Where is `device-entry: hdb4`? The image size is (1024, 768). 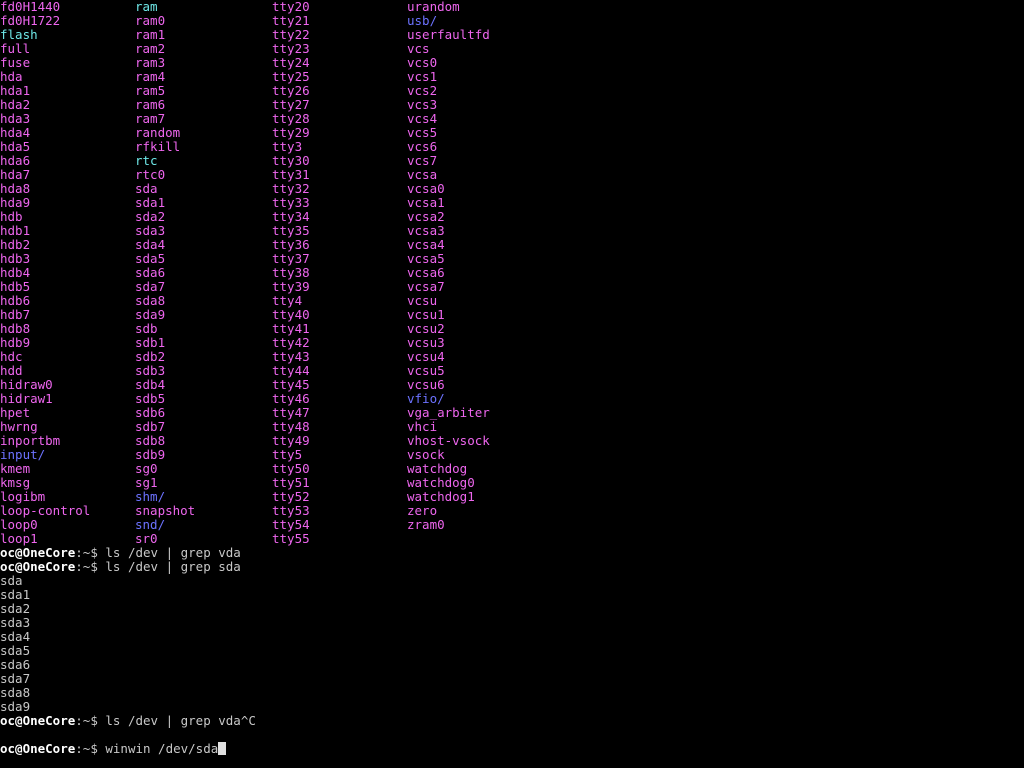
device-entry: hdb4 is located at coordinates (15, 272).